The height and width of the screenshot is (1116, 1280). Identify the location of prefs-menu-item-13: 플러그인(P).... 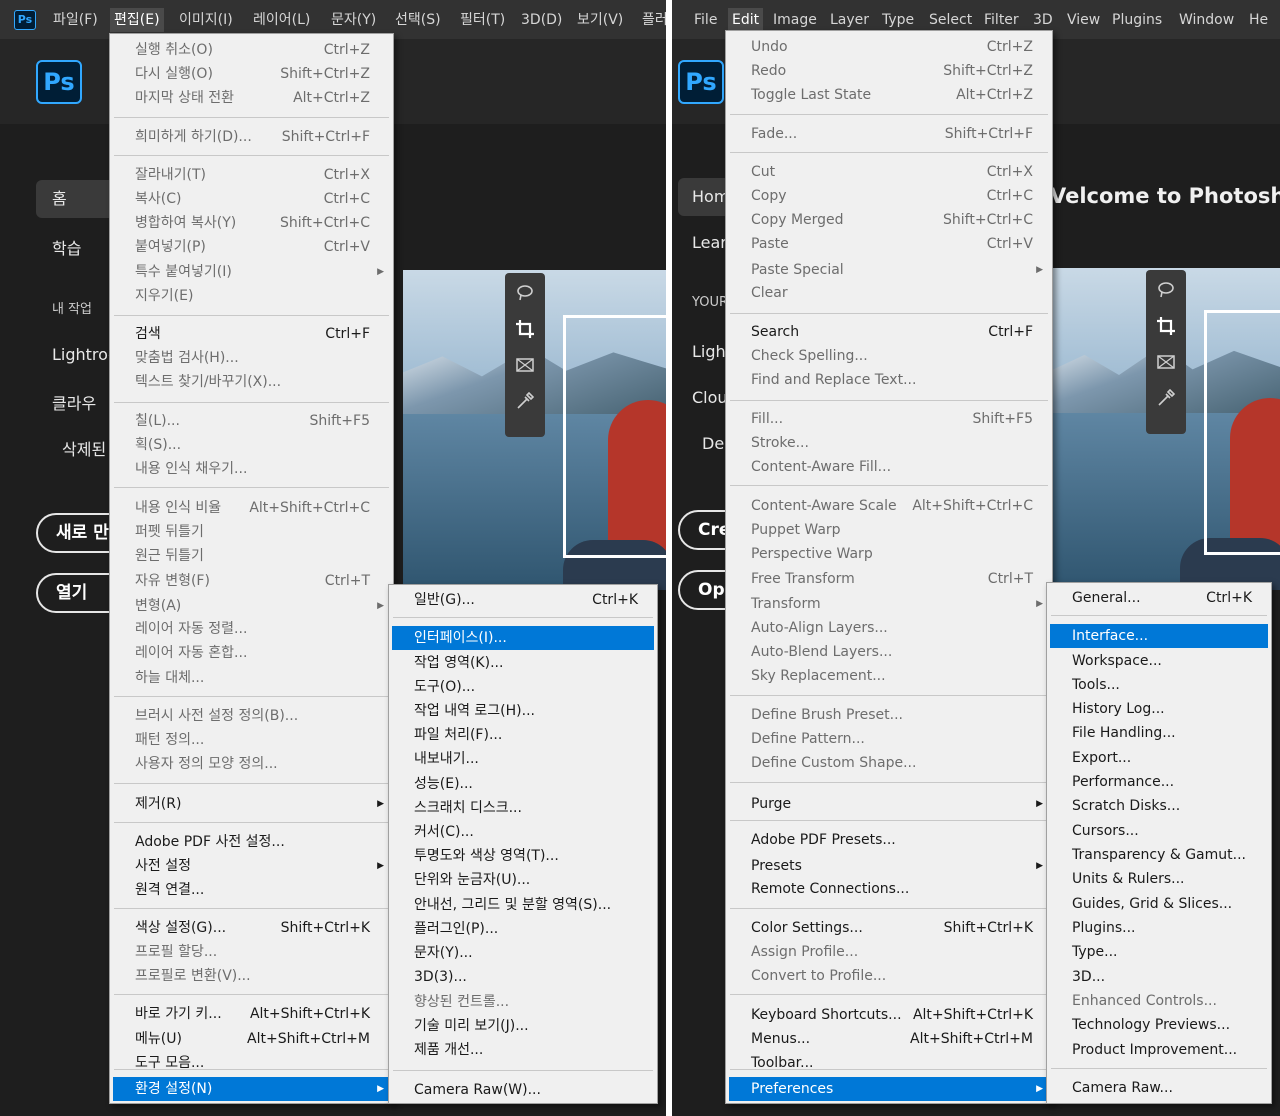
(523, 929).